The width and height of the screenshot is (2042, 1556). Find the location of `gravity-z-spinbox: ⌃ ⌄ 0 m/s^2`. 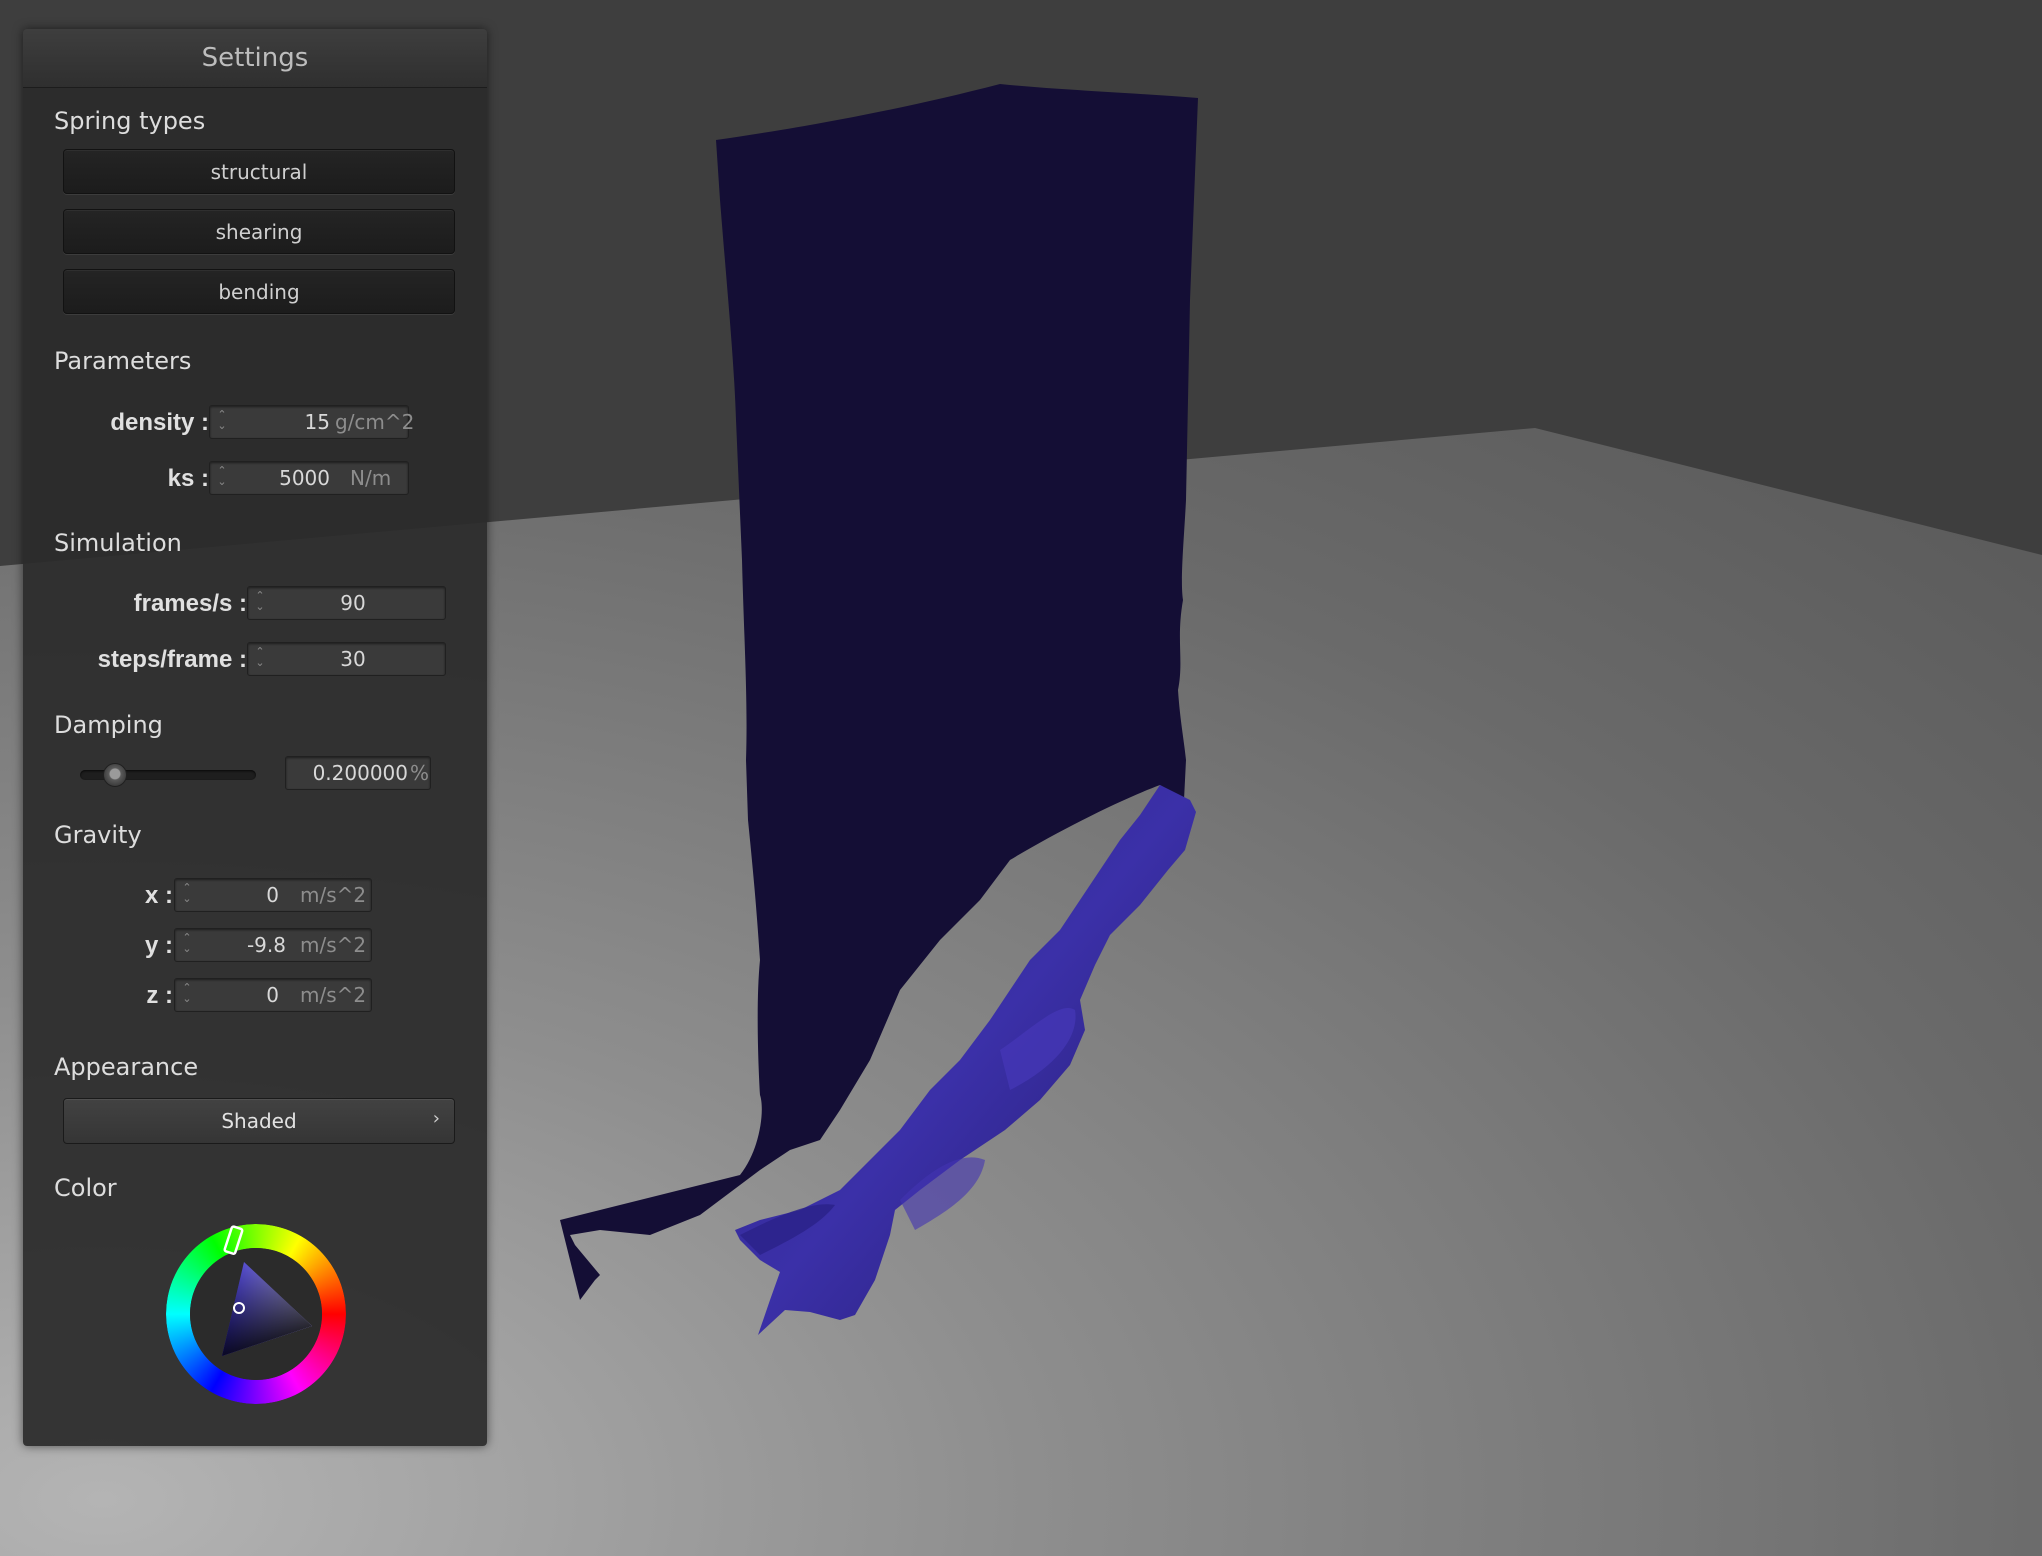

gravity-z-spinbox: ⌃ ⌄ 0 m/s^2 is located at coordinates (273, 995).